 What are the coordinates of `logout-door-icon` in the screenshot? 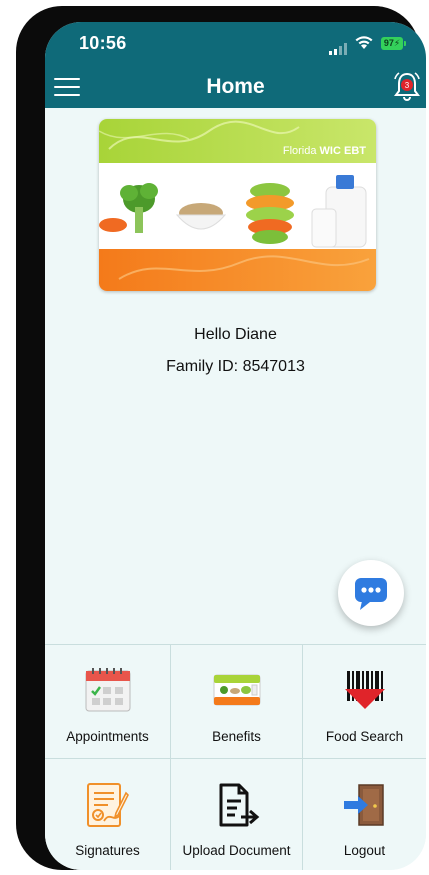 It's located at (363, 805).